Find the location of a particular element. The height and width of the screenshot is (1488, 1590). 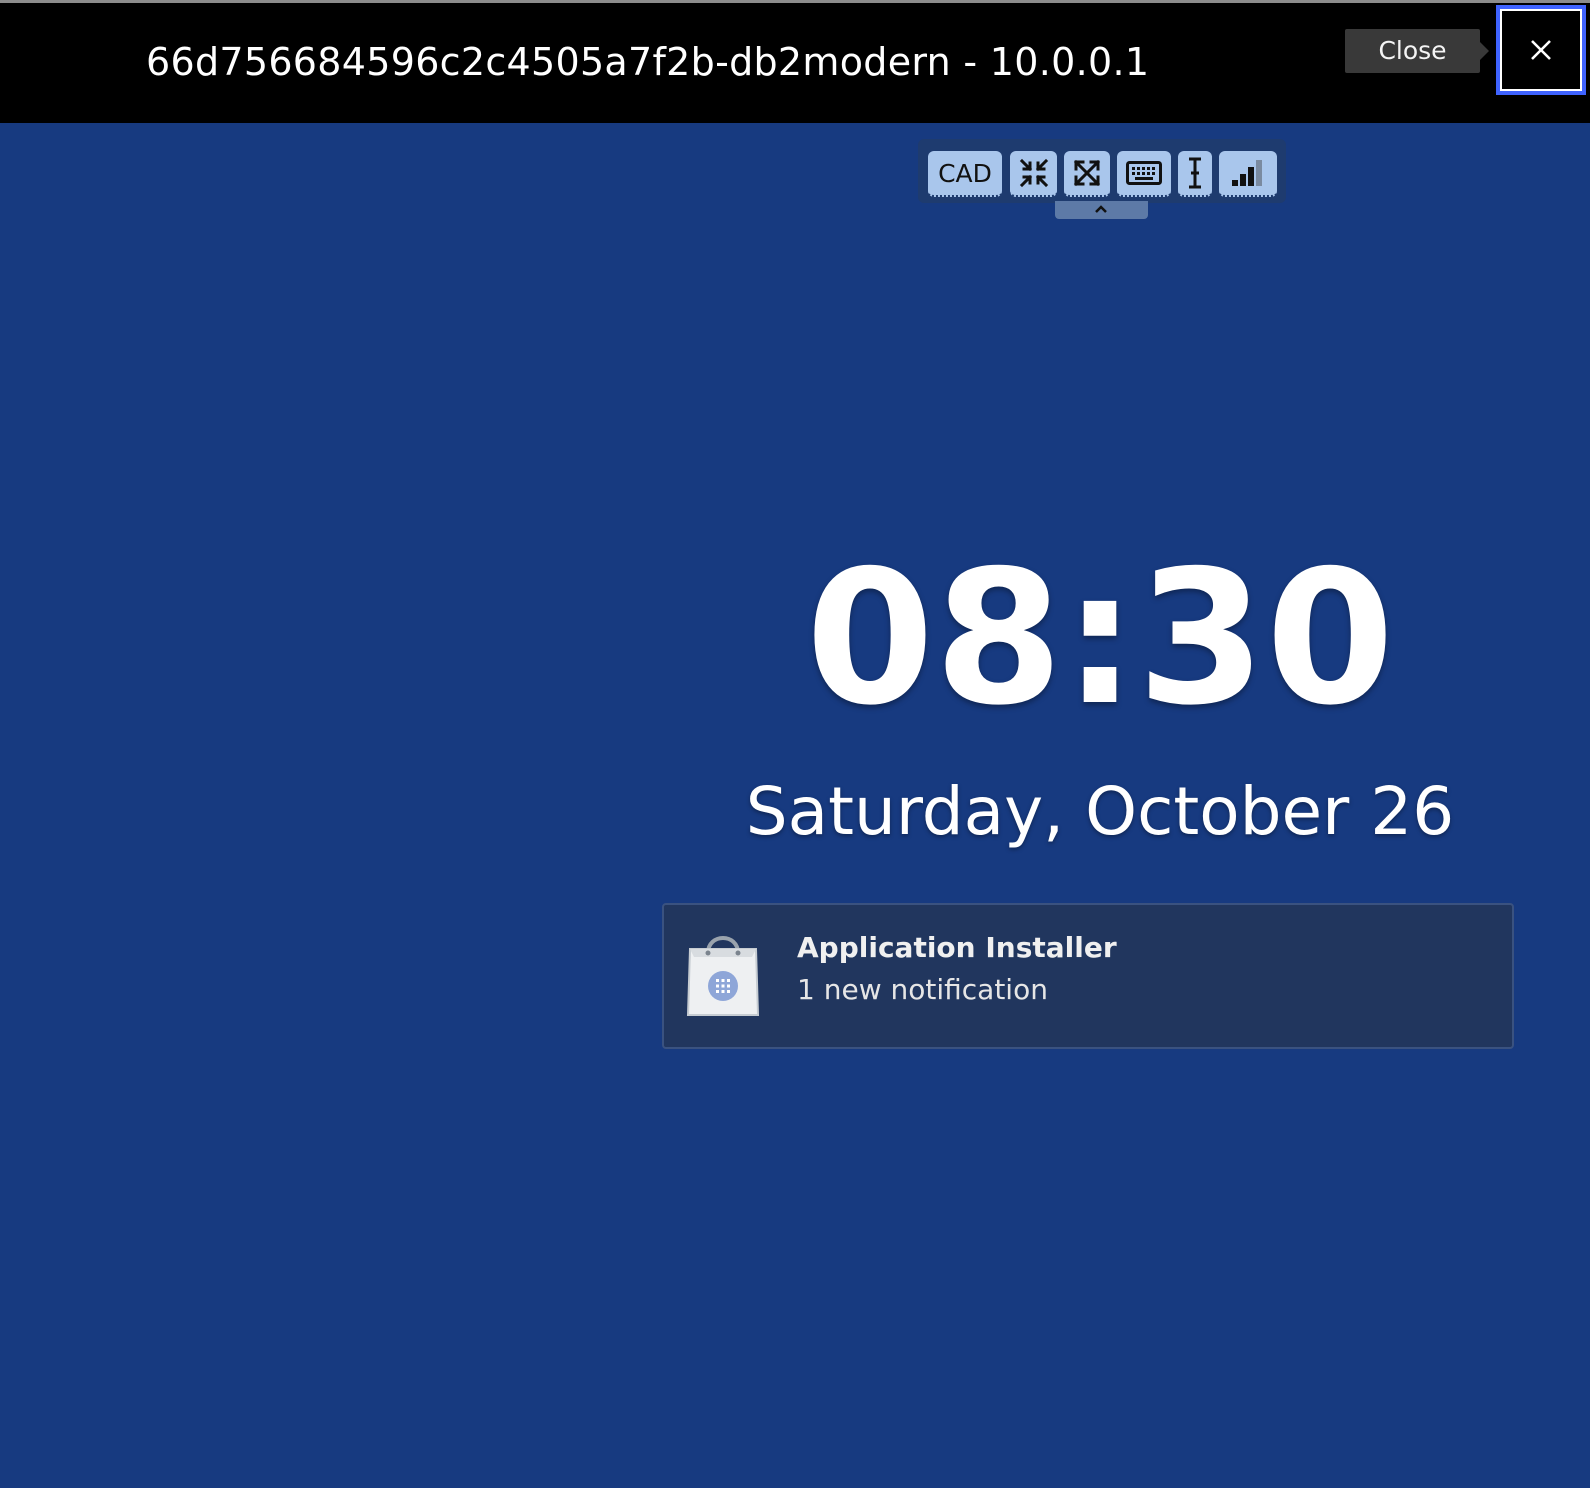

close-icon is located at coordinates (1541, 50).